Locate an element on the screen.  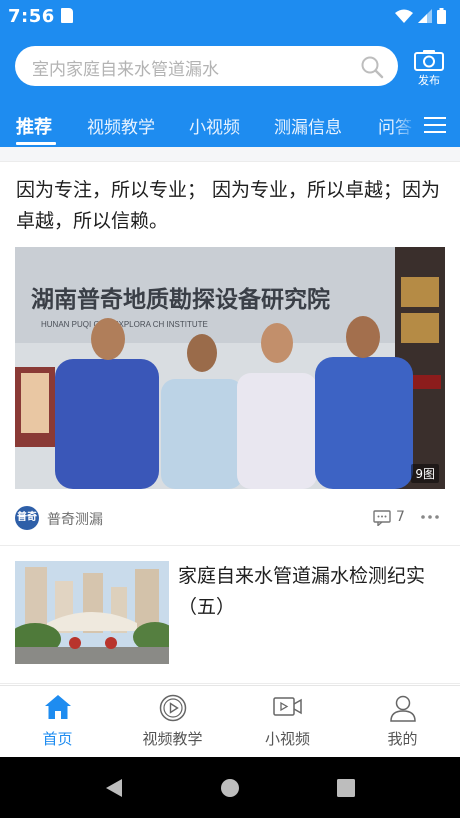
nav-label: 视频教学 is located at coordinates (172, 739).